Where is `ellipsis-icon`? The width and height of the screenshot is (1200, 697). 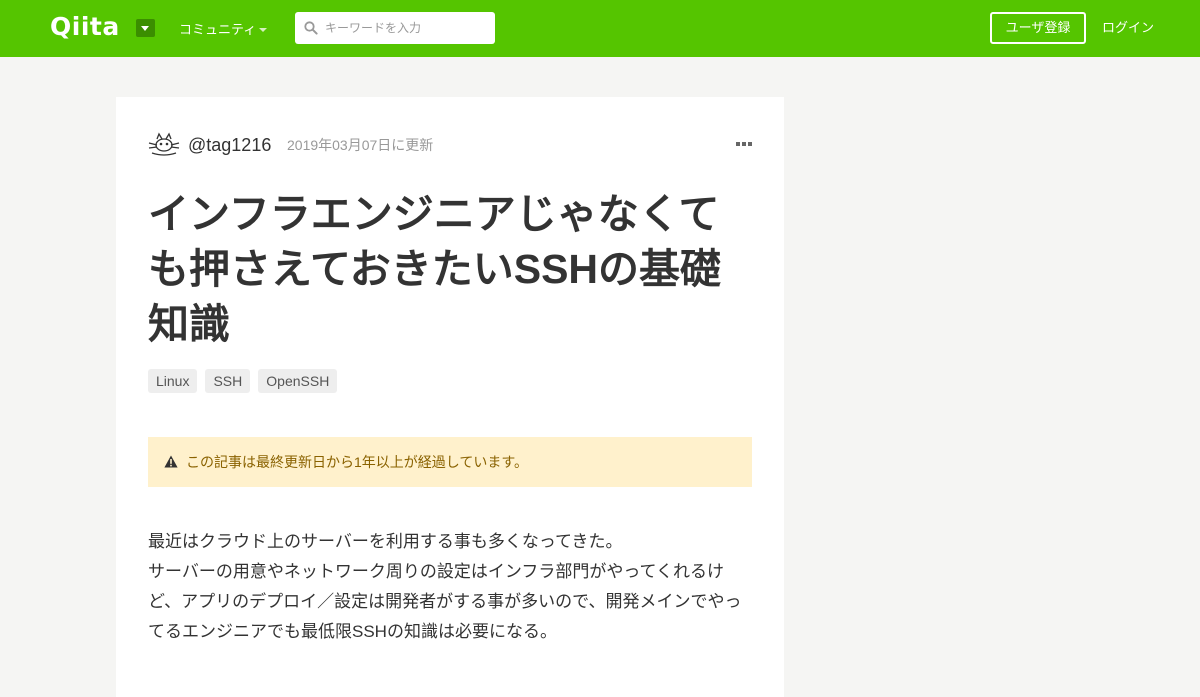 ellipsis-icon is located at coordinates (744, 144).